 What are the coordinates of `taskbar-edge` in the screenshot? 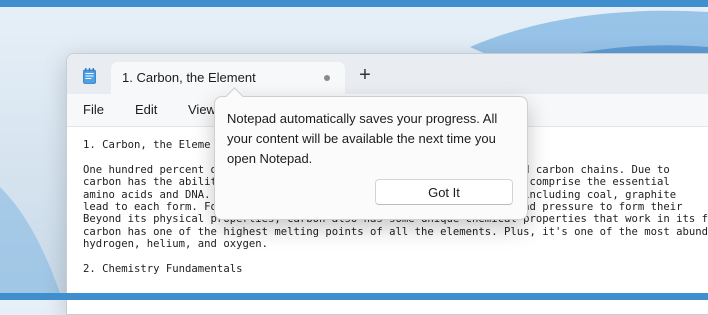 It's located at (354, 296).